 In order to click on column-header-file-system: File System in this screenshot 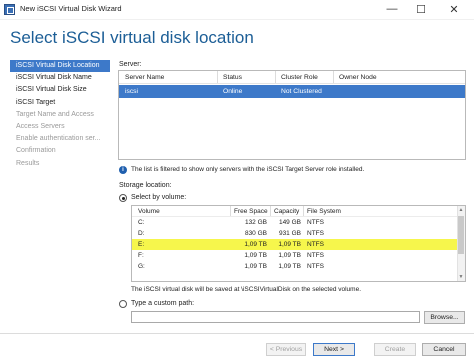, I will do `click(324, 211)`.